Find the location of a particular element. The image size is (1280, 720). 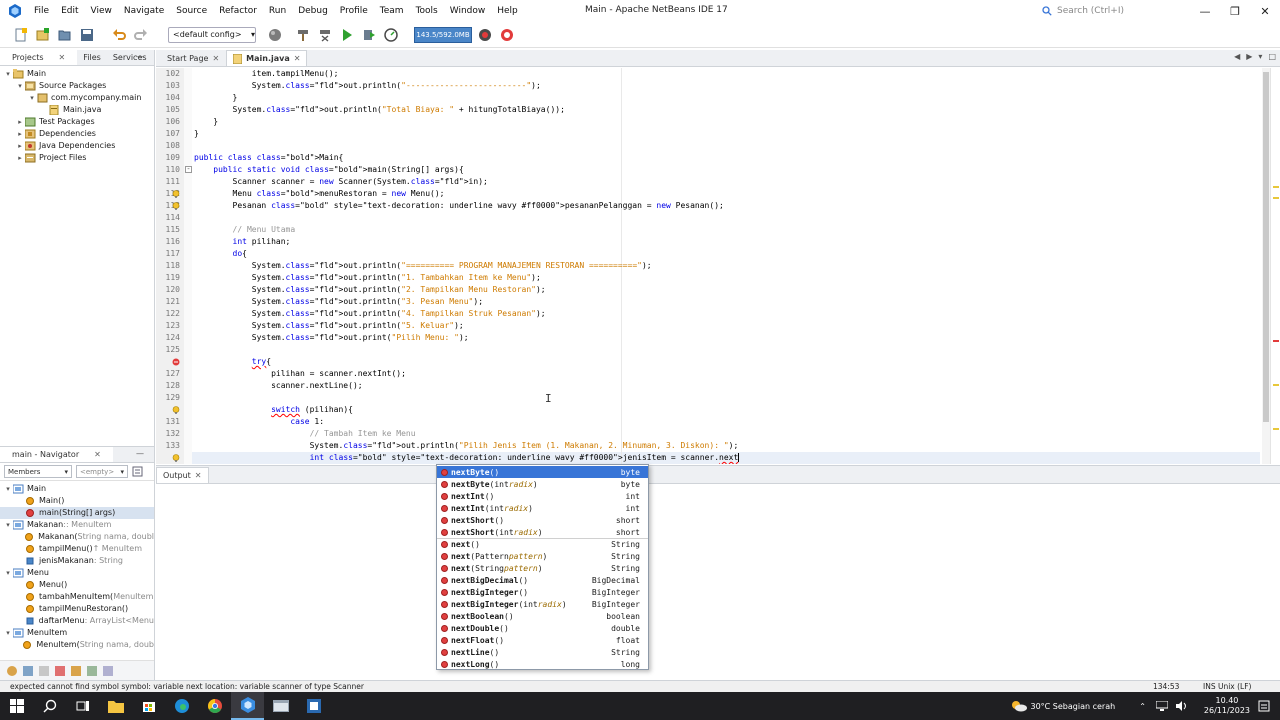

editor-scrollbar is located at coordinates (1266, 266).